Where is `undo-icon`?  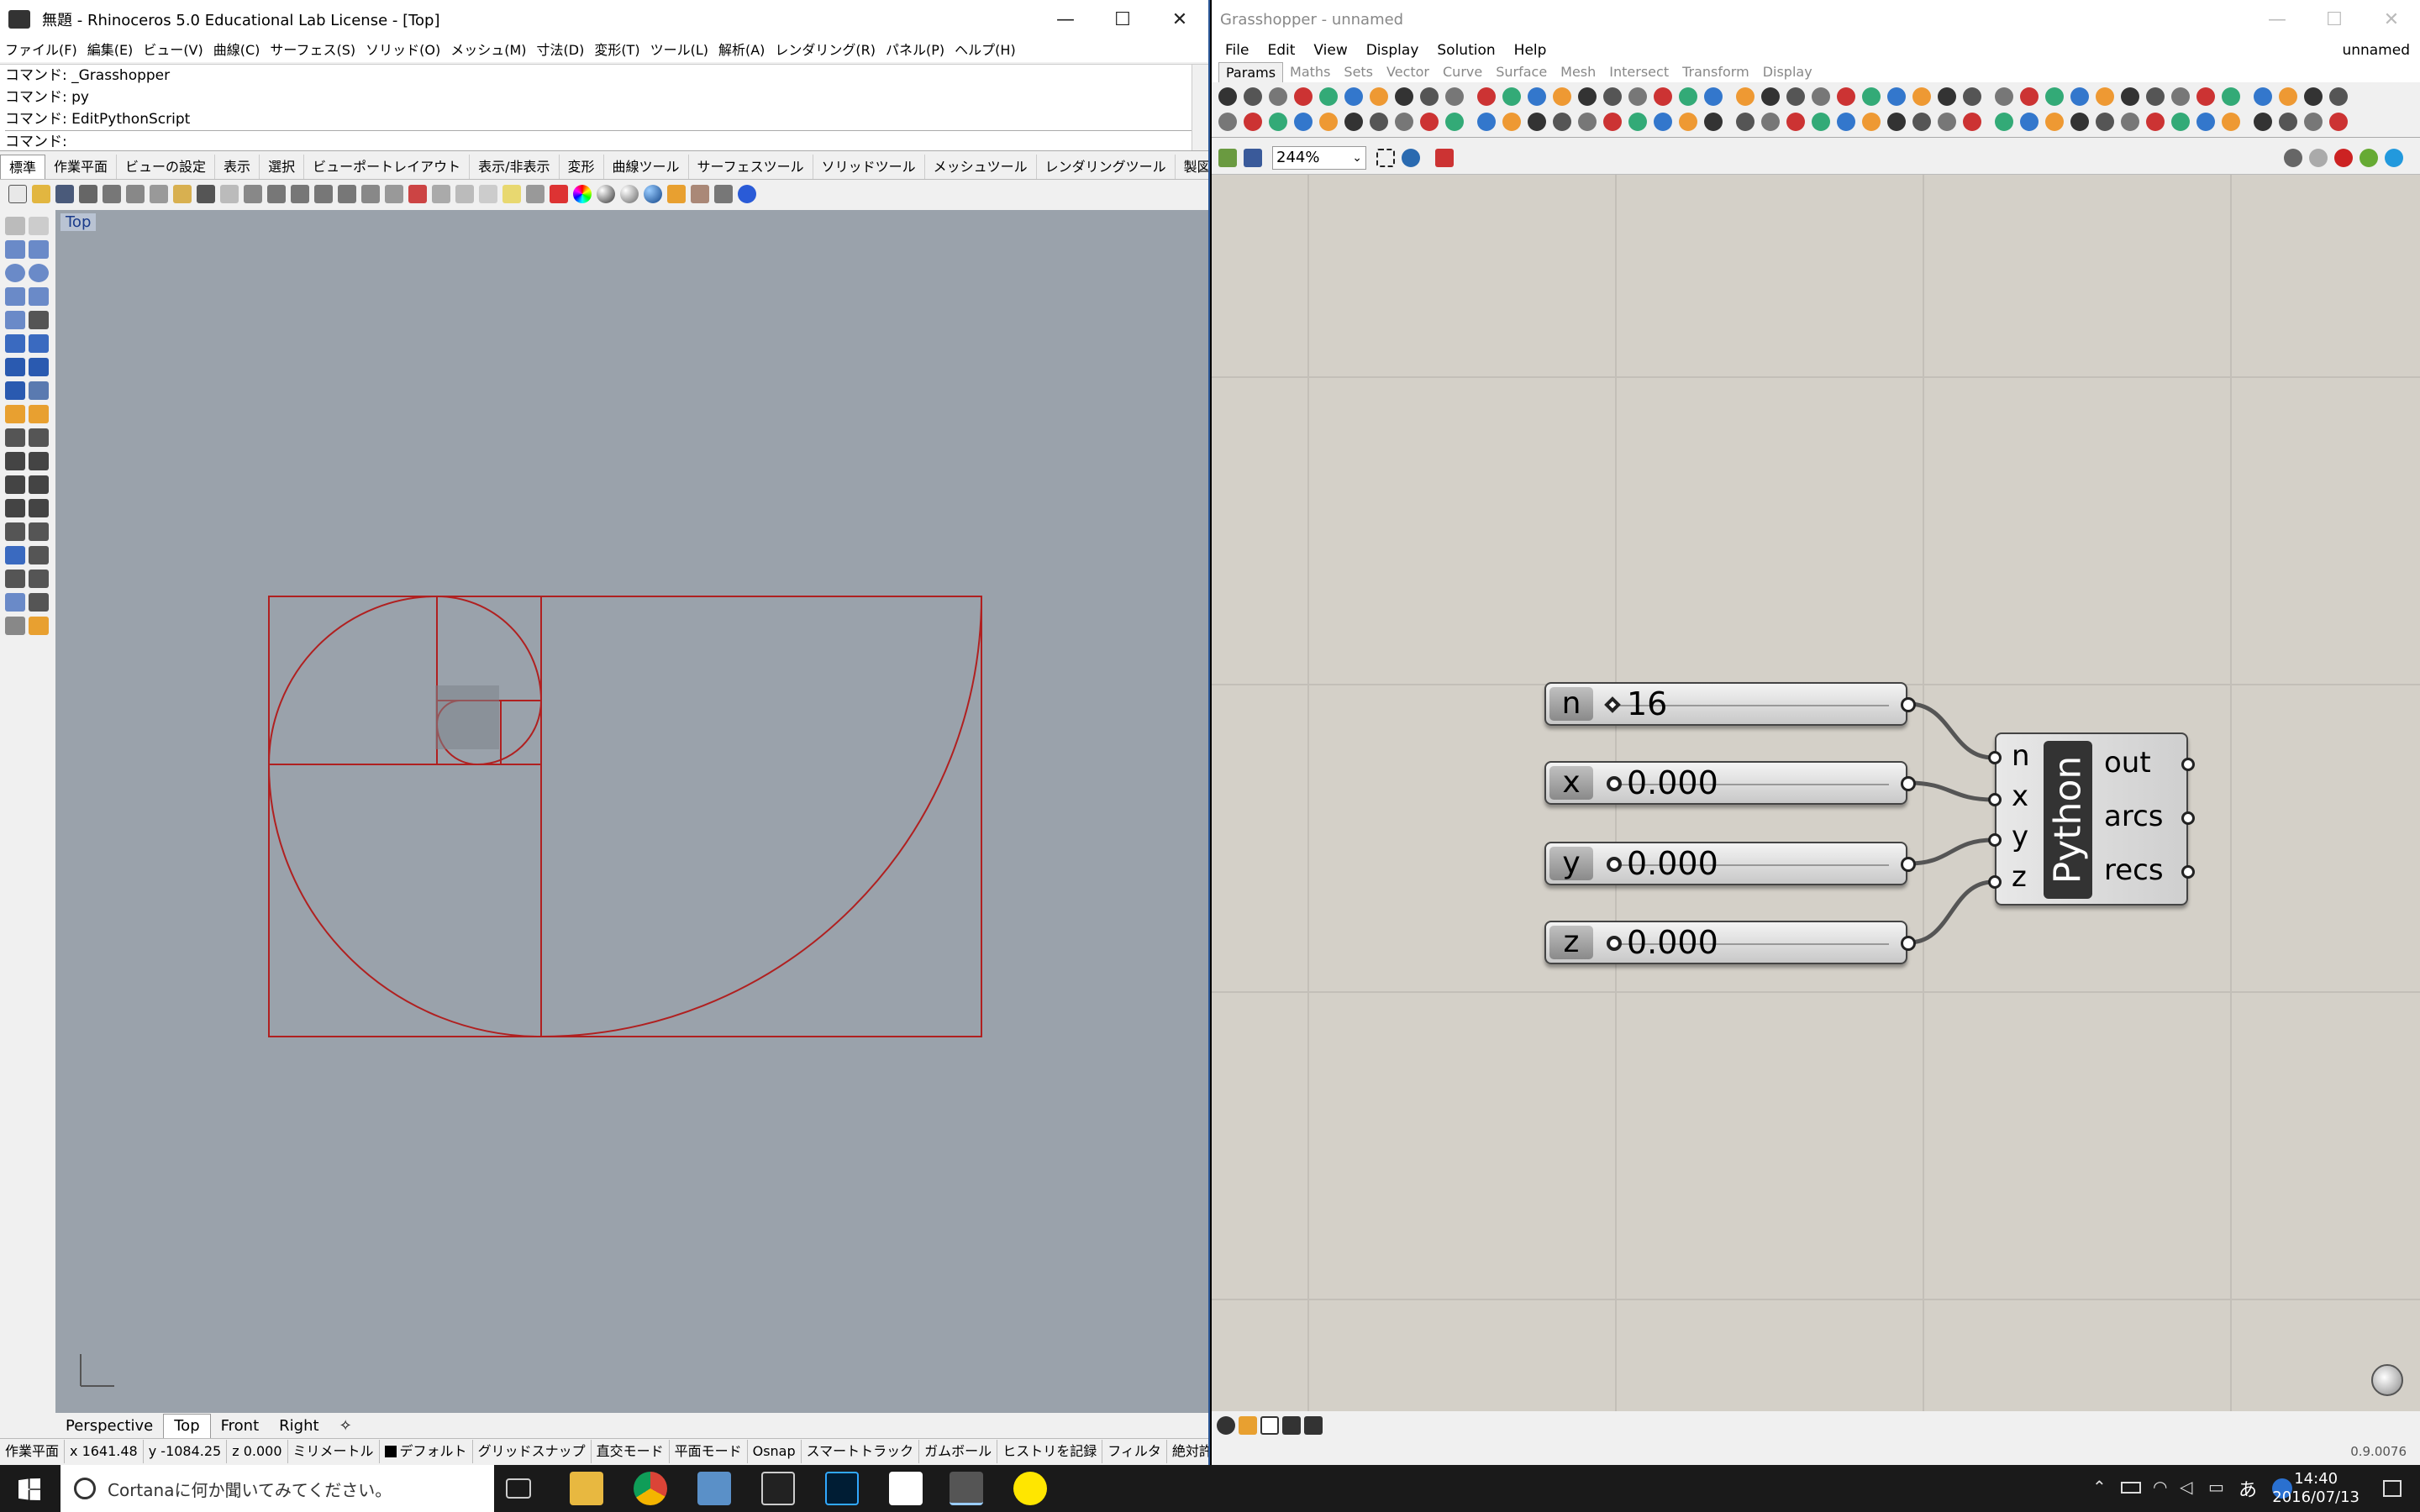 undo-icon is located at coordinates (206, 194).